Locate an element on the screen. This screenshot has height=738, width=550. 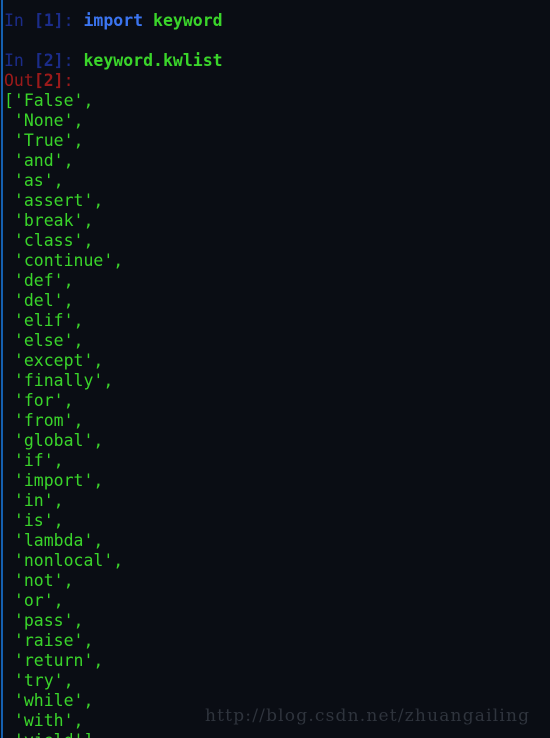
output-list-item-text: 'as', is located at coordinates (34, 180).